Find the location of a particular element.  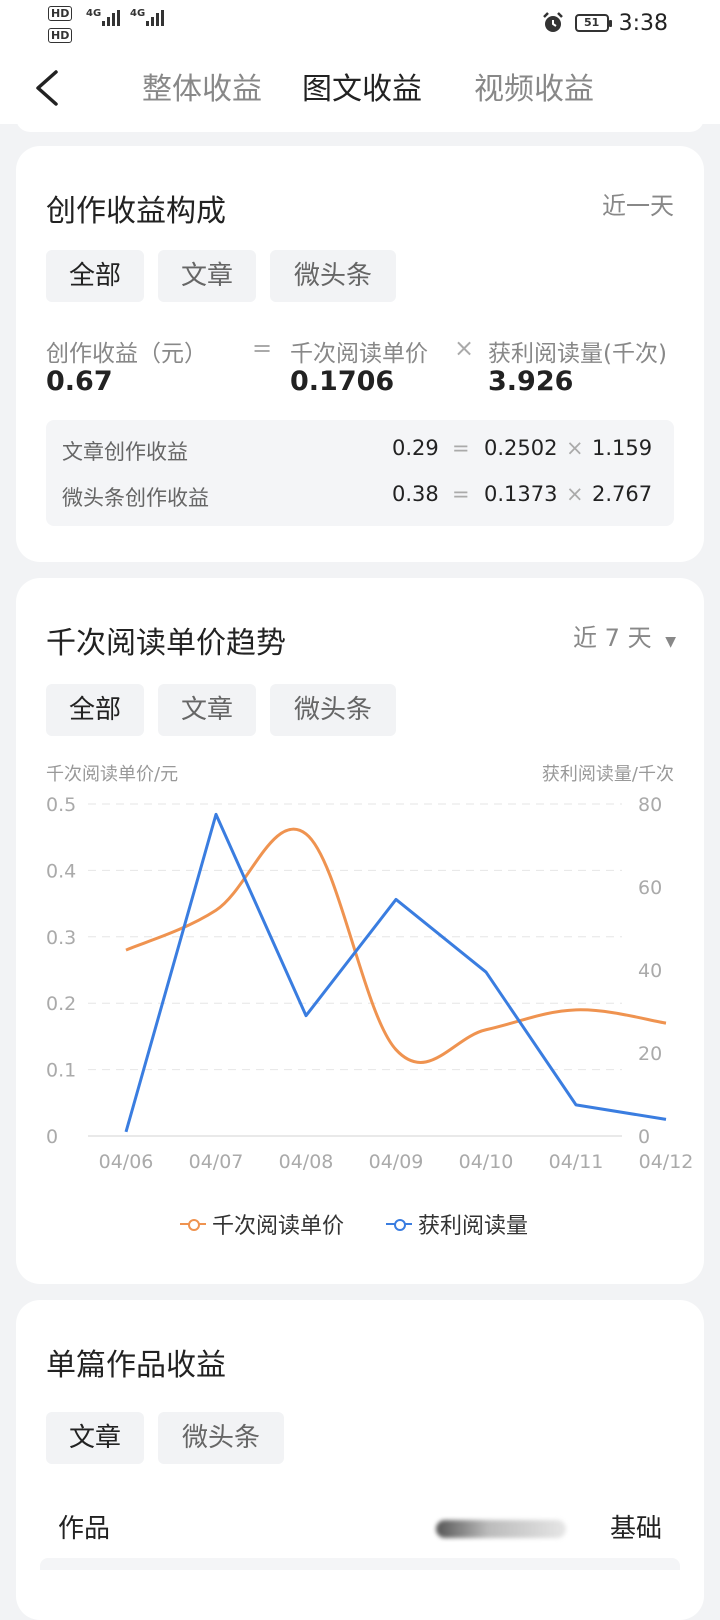

income-label: 创作收益（元） is located at coordinates (126, 354).